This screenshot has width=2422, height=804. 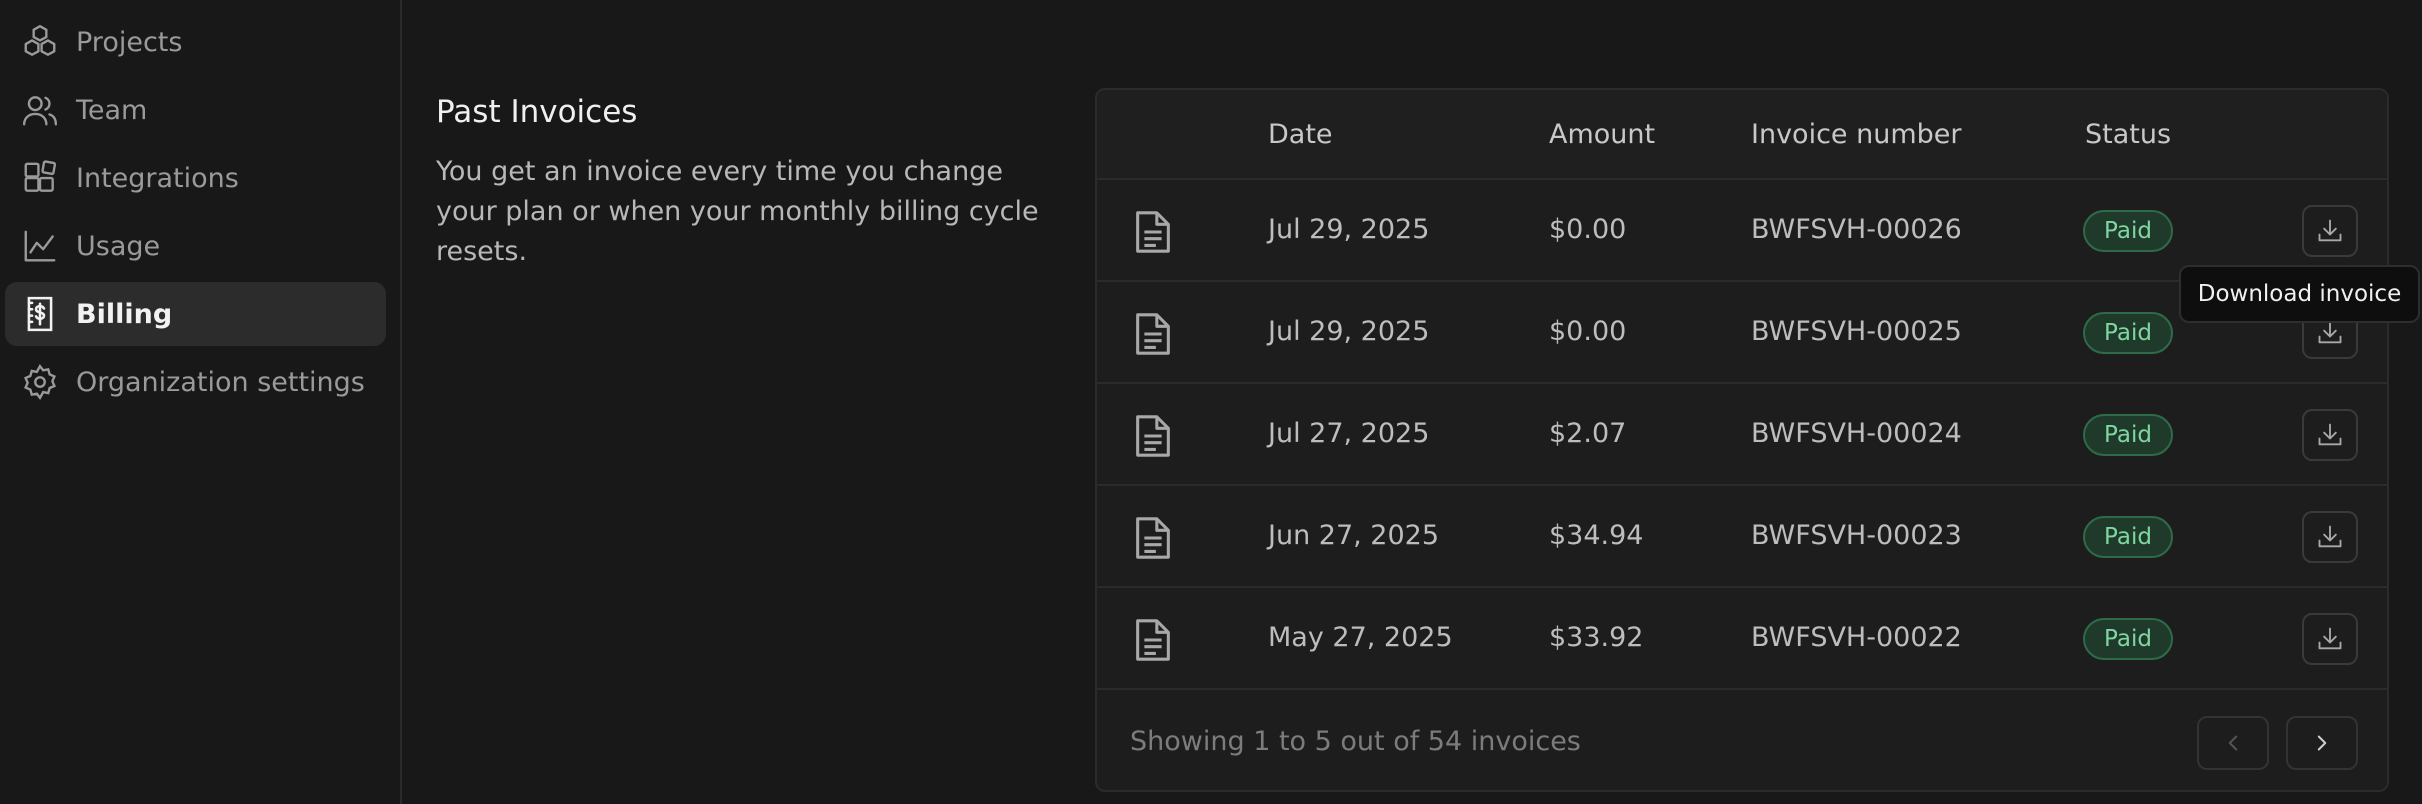 What do you see at coordinates (1596, 535) in the screenshot?
I see `invoice-amount: $34.94` at bounding box center [1596, 535].